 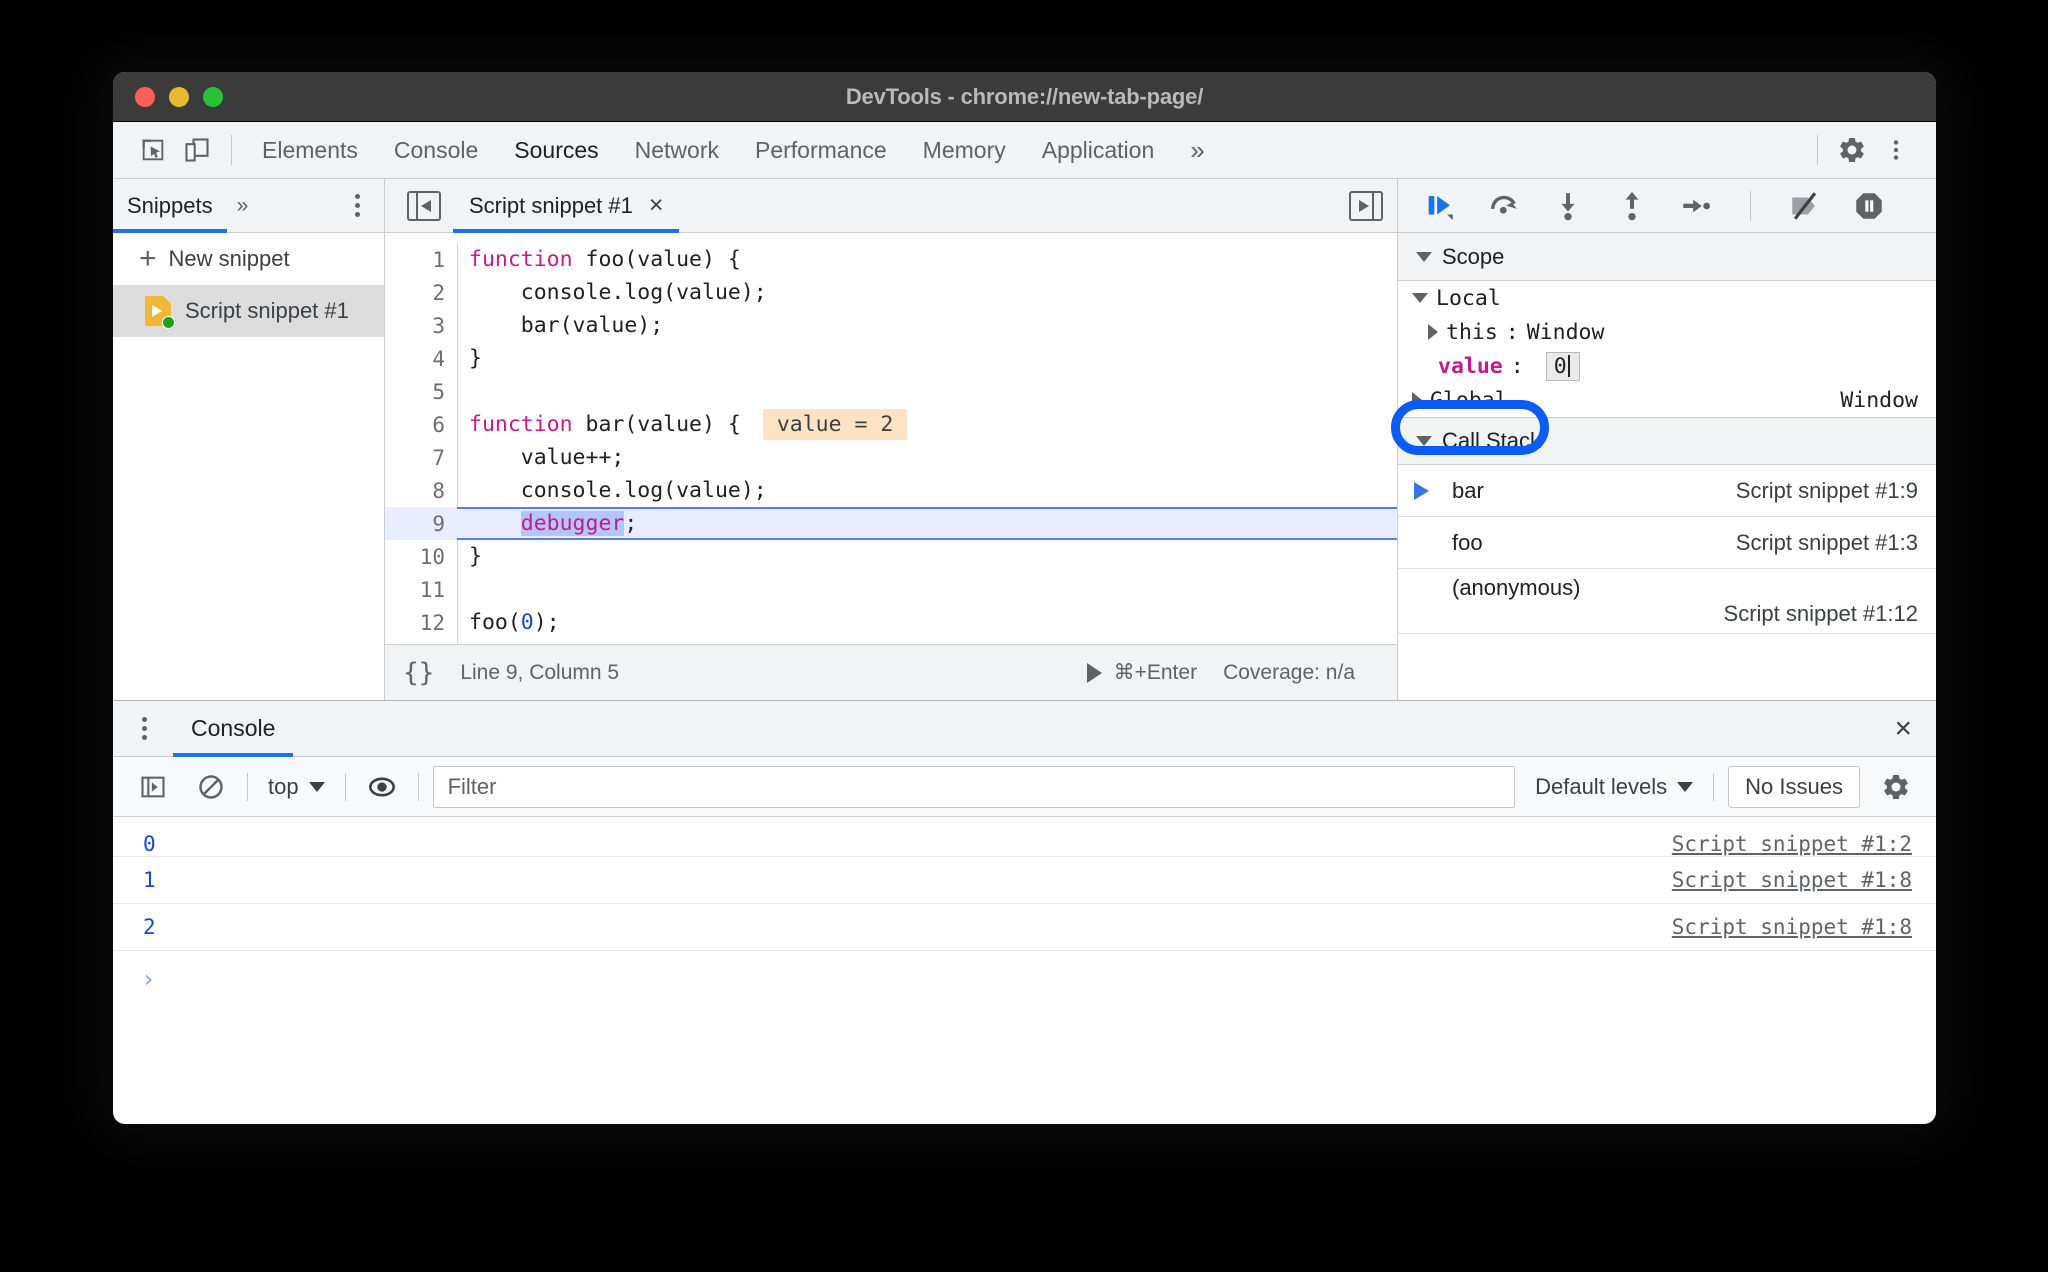 What do you see at coordinates (1197, 150) in the screenshot?
I see `more-tabs-button: »` at bounding box center [1197, 150].